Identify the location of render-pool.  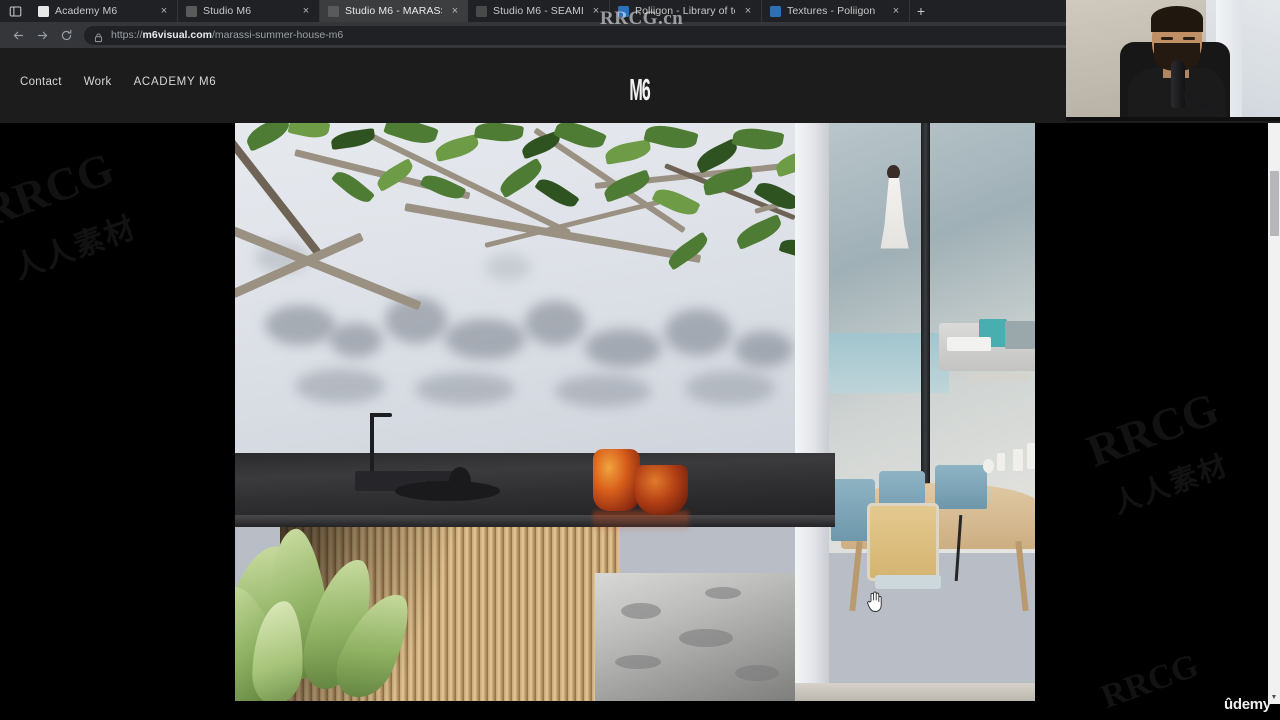
(889, 363).